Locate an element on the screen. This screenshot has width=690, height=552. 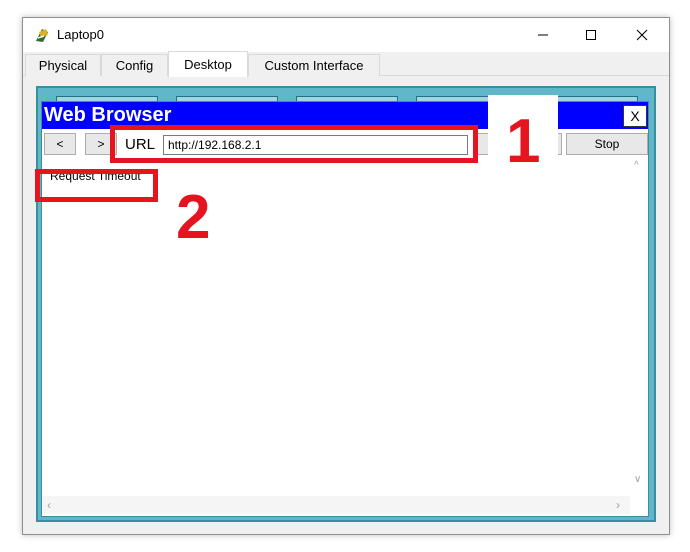
annotation-number-1: 1 is located at coordinates (523, 141).